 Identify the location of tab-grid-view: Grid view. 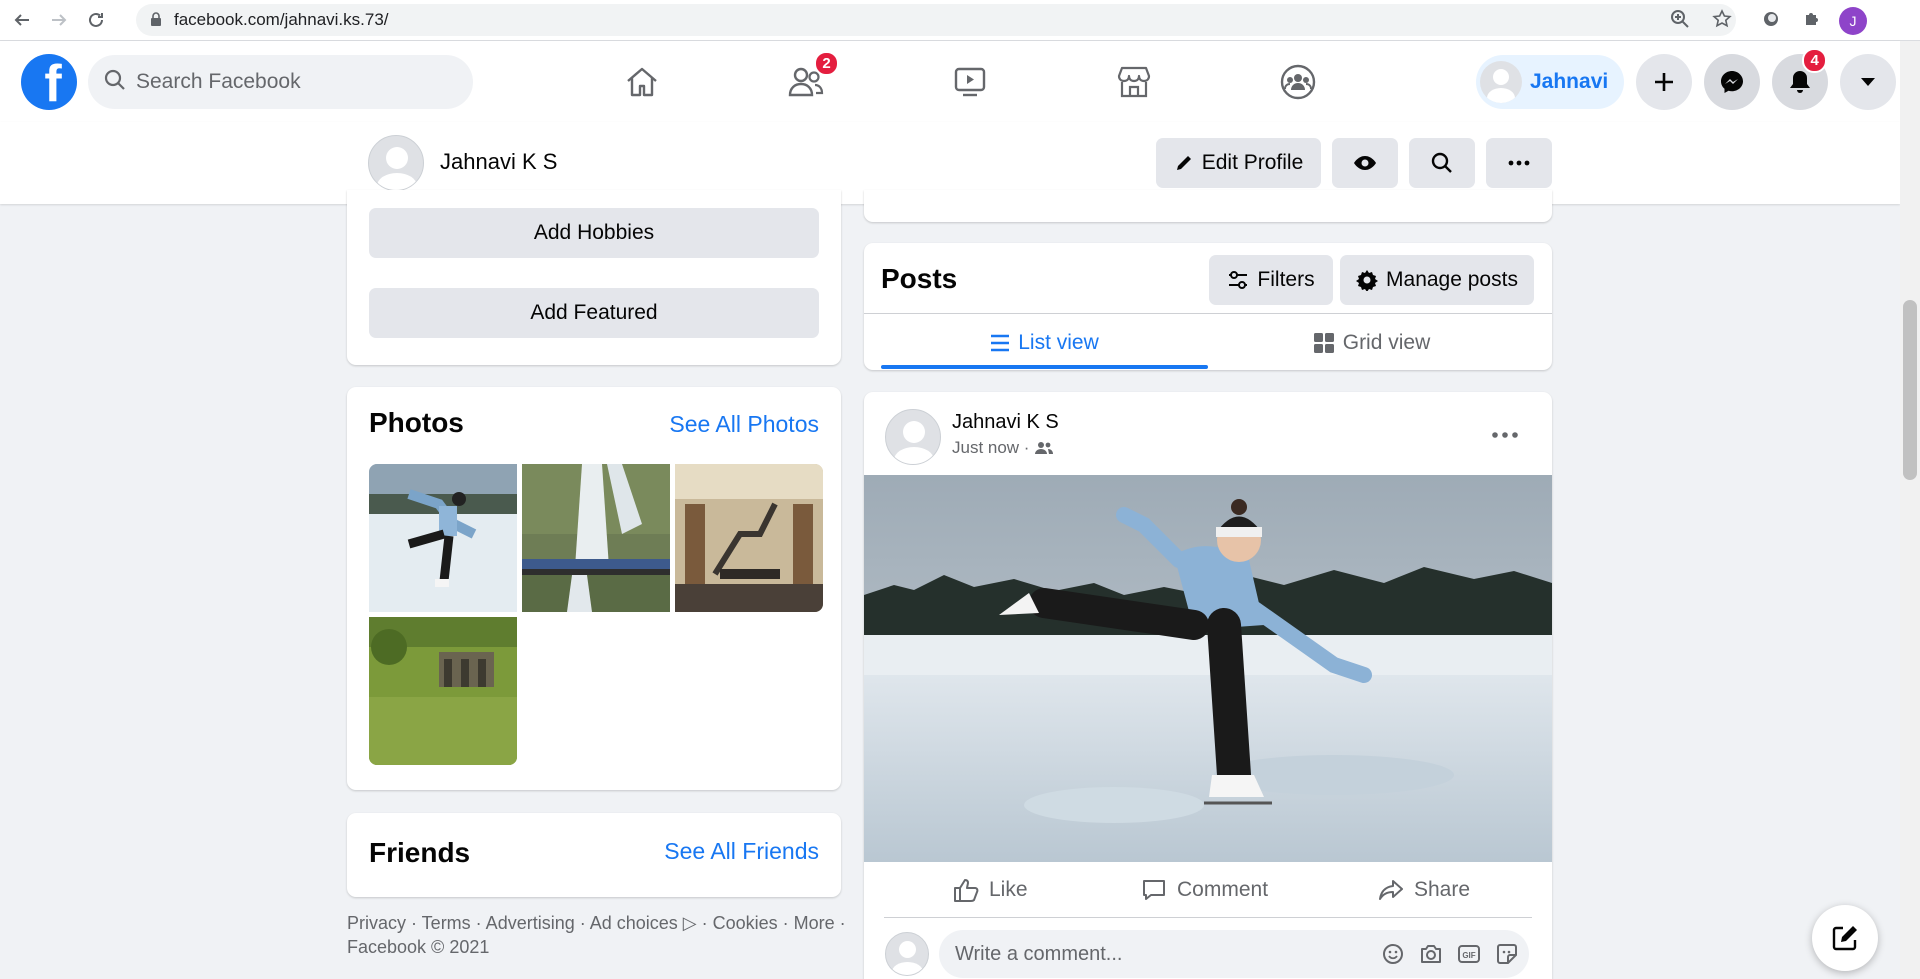
(1371, 343).